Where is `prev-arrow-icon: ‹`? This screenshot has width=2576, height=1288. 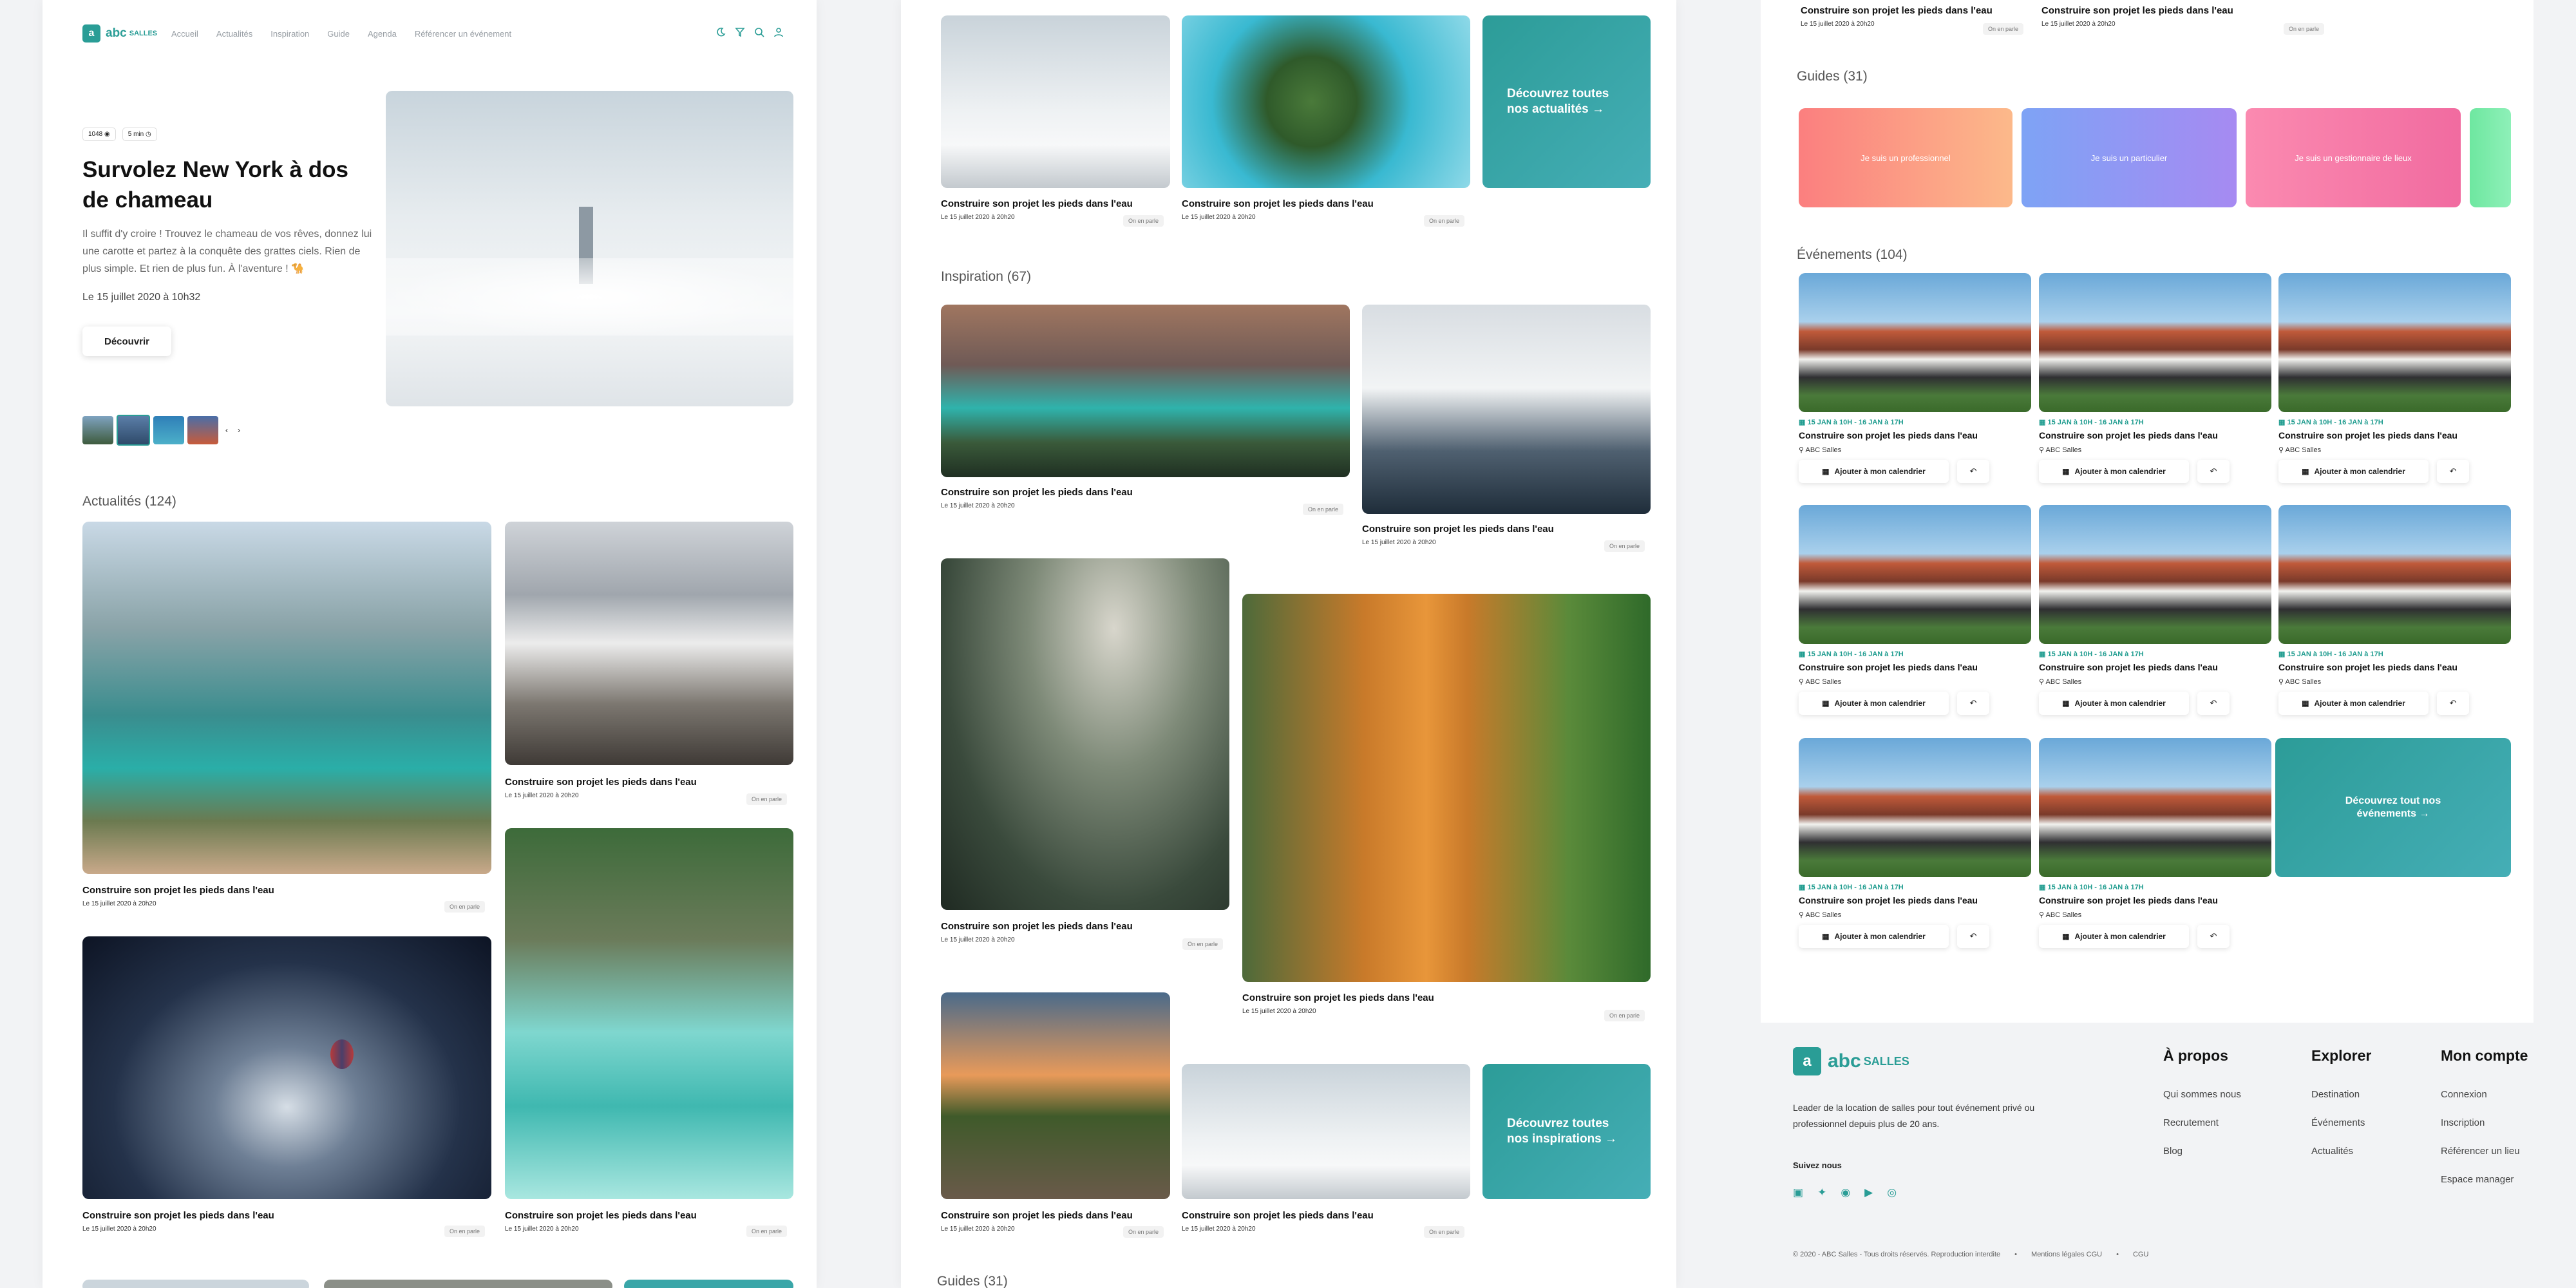
prev-arrow-icon: ‹ is located at coordinates (226, 431).